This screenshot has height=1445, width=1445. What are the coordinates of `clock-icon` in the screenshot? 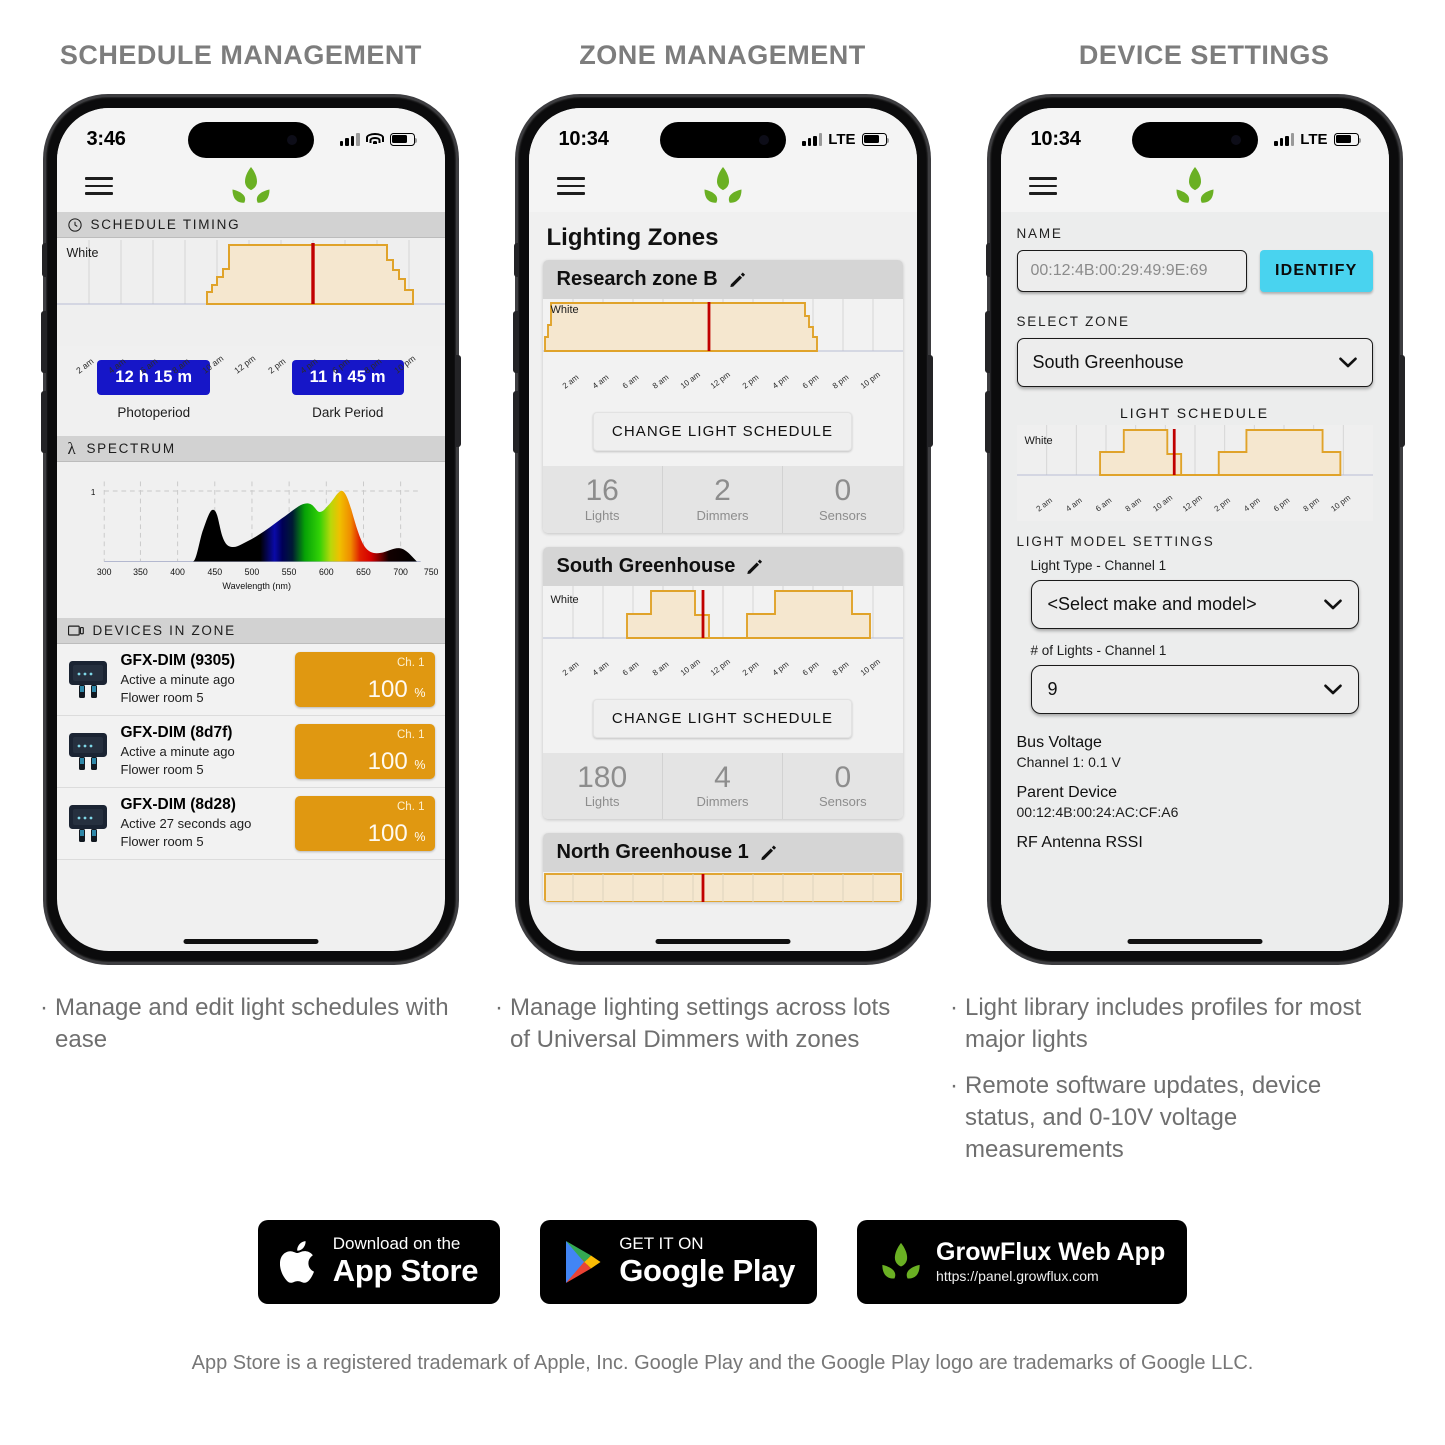 It's located at (74, 224).